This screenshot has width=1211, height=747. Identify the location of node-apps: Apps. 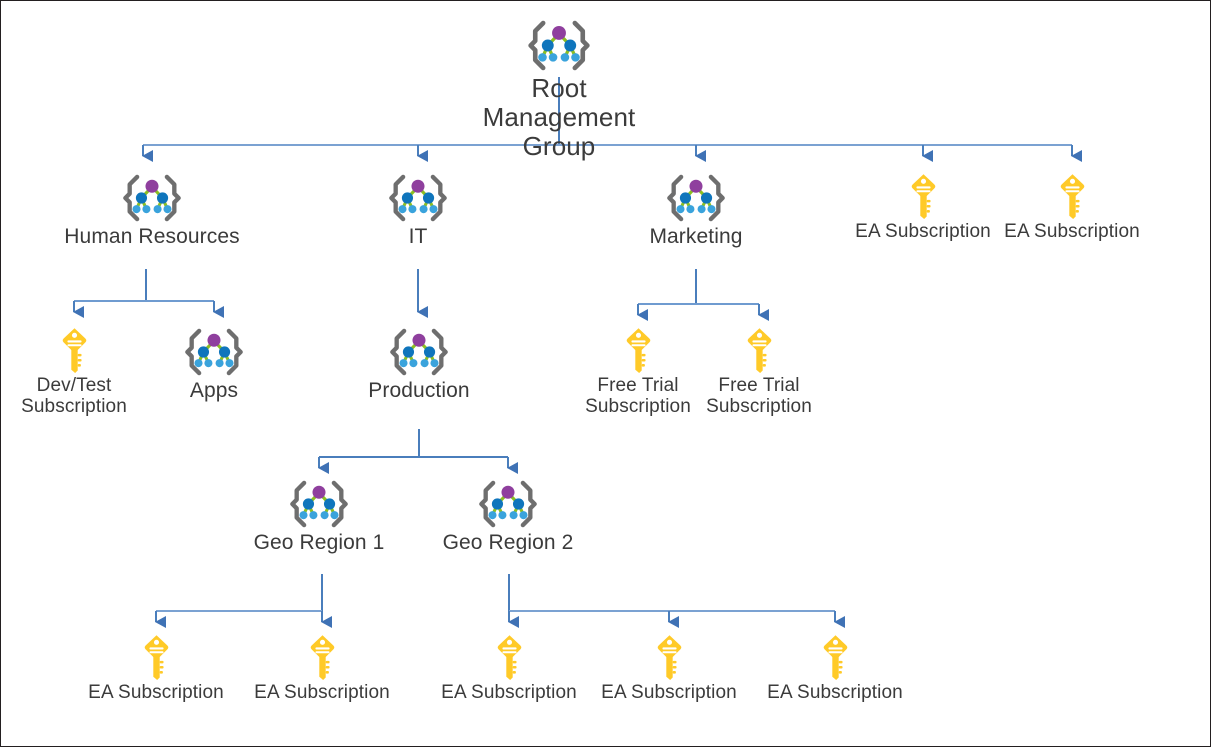
(214, 365).